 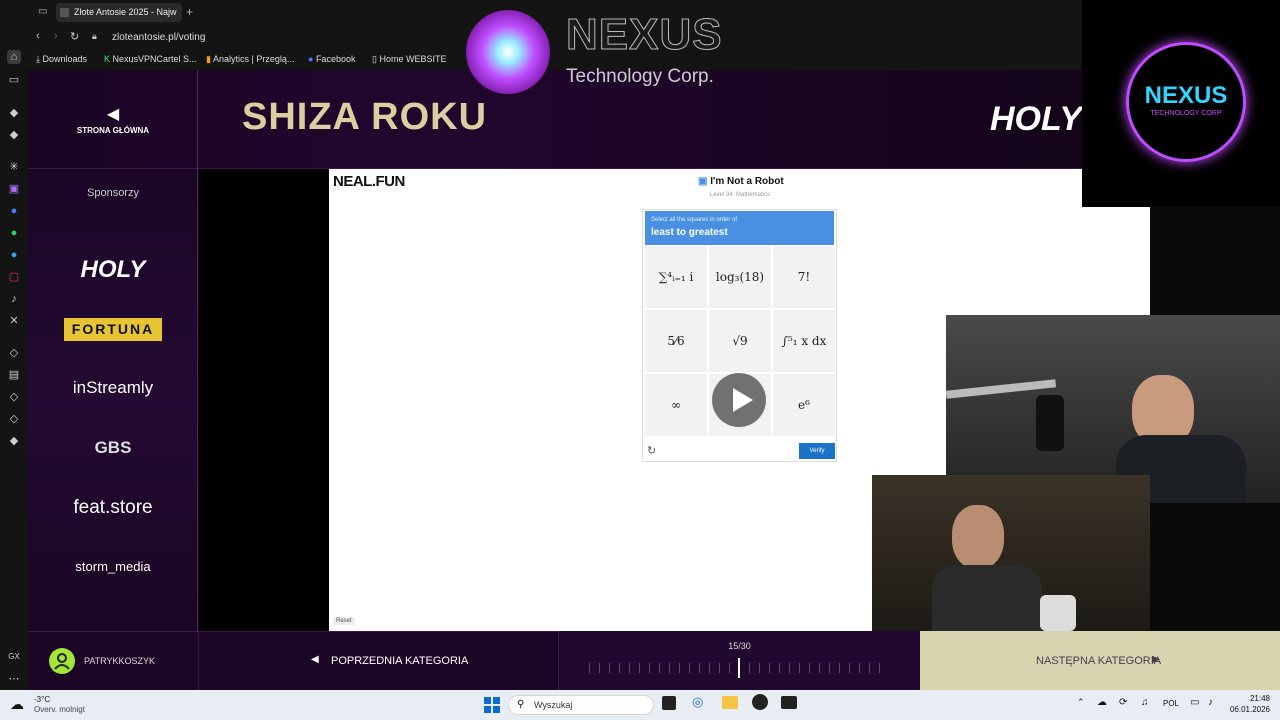 I want to click on play-icon, so click(x=743, y=400).